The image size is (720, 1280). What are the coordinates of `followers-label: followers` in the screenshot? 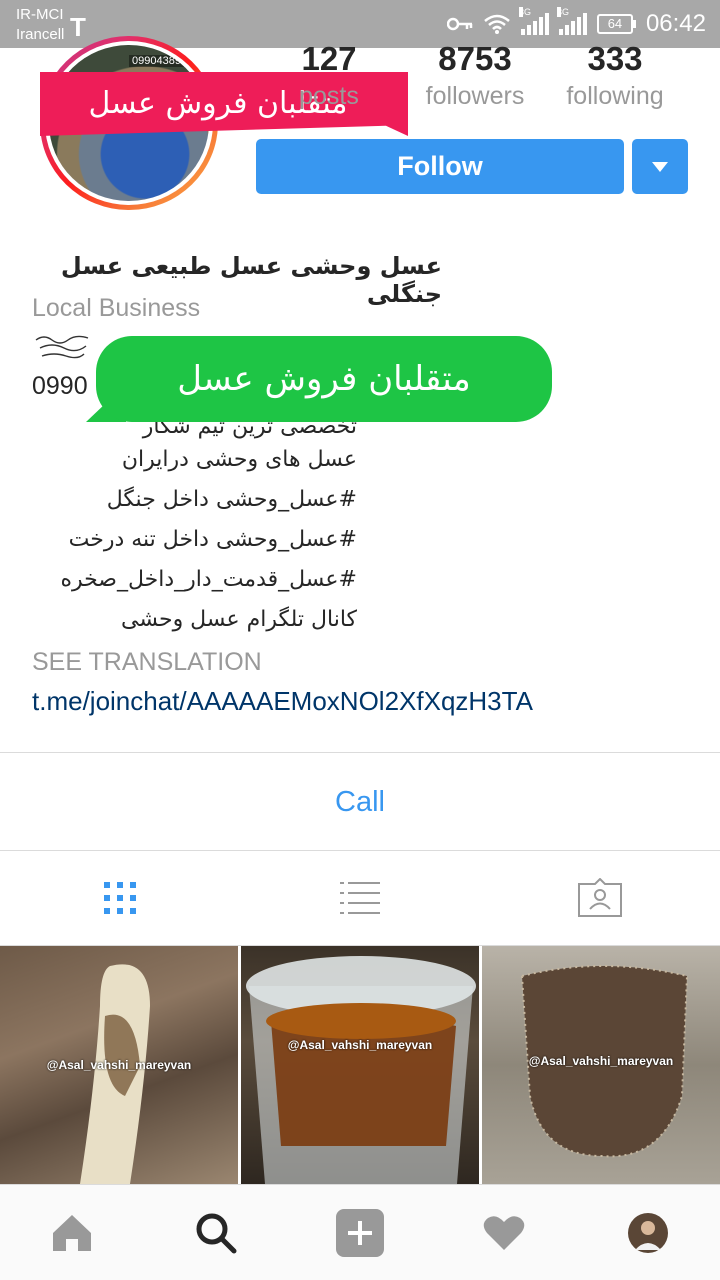 It's located at (475, 96).